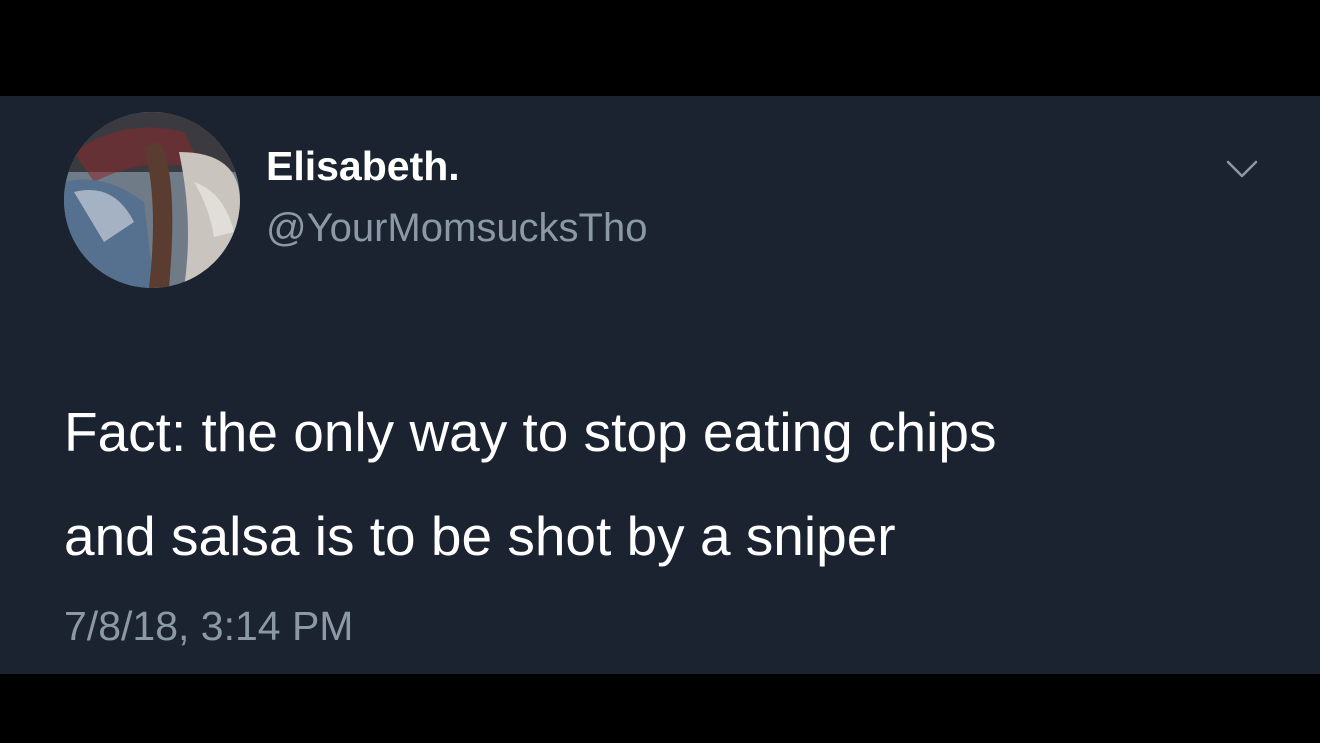 This screenshot has width=1320, height=743. I want to click on tweet-timestamp: 7/8/18, 3:14 PM, so click(208, 626).